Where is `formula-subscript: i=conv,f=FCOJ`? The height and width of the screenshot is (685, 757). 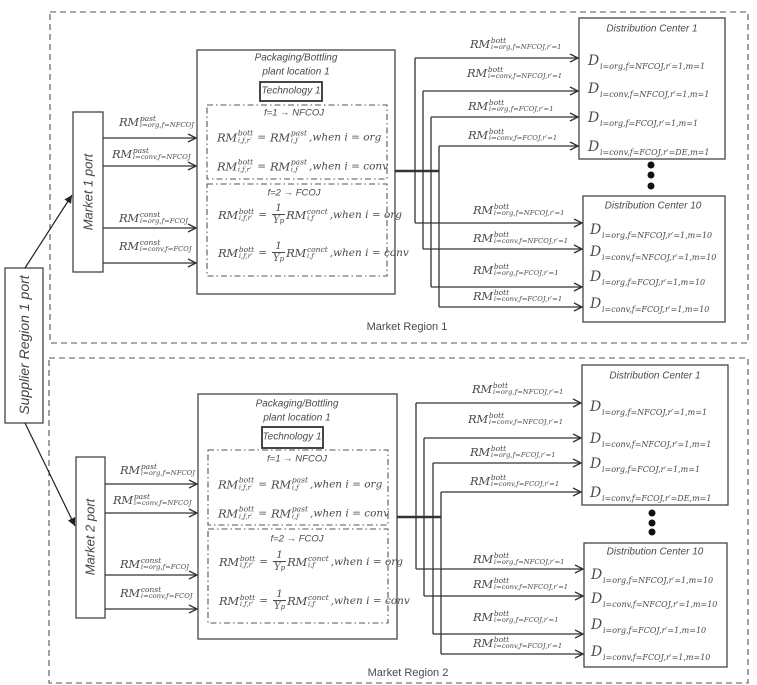
formula-subscript: i=conv,f=FCOJ is located at coordinates (165, 249).